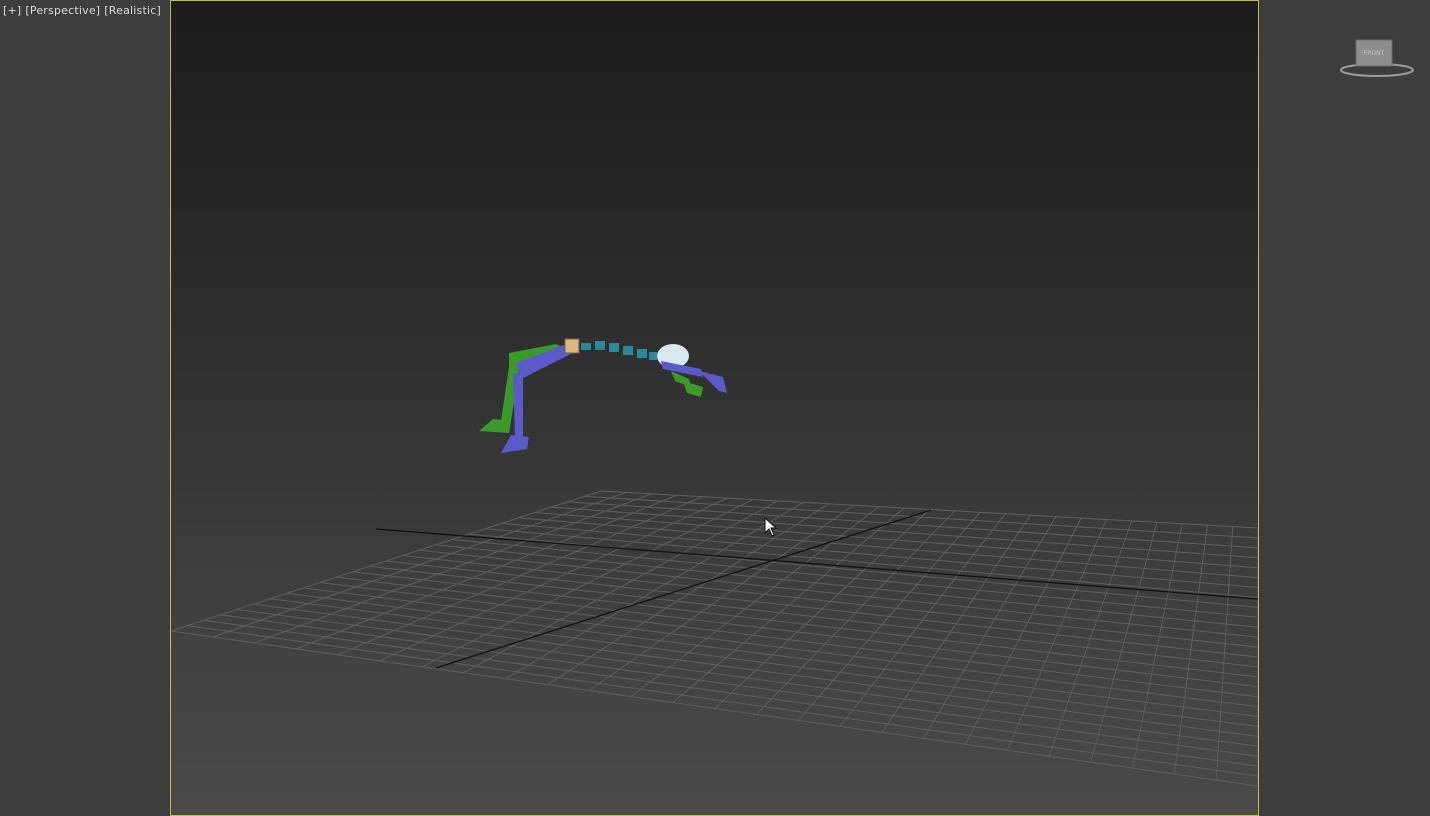  Describe the element at coordinates (771, 527) in the screenshot. I see `mouse-pointer-icon` at that location.